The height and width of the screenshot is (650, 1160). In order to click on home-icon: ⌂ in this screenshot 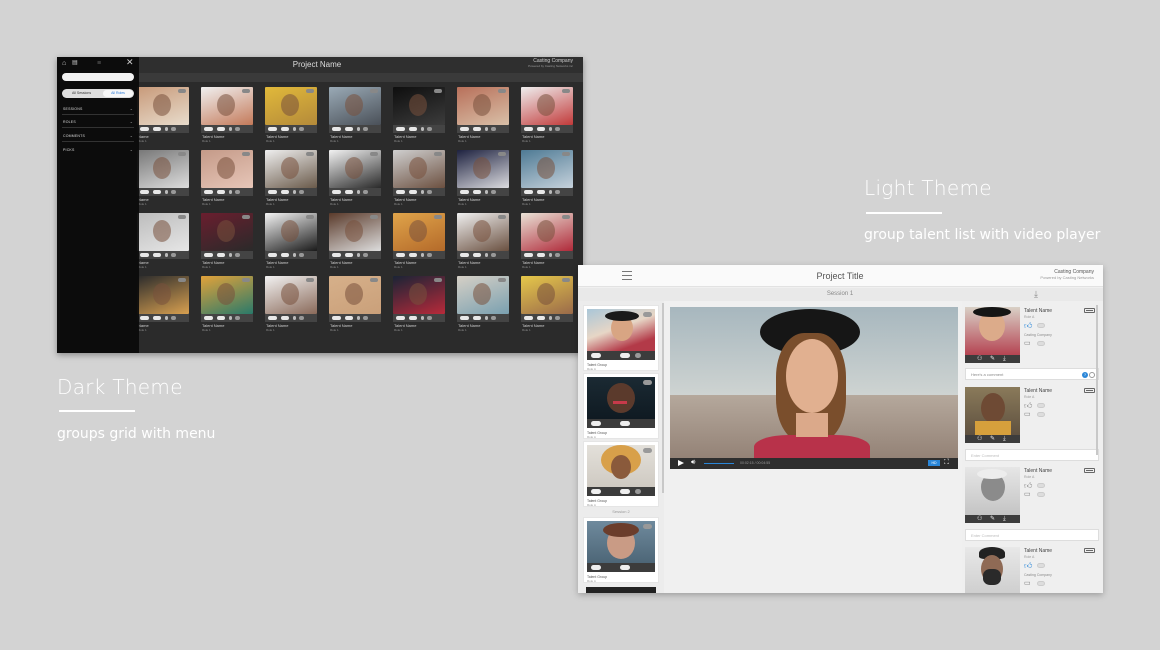, I will do `click(64, 63)`.